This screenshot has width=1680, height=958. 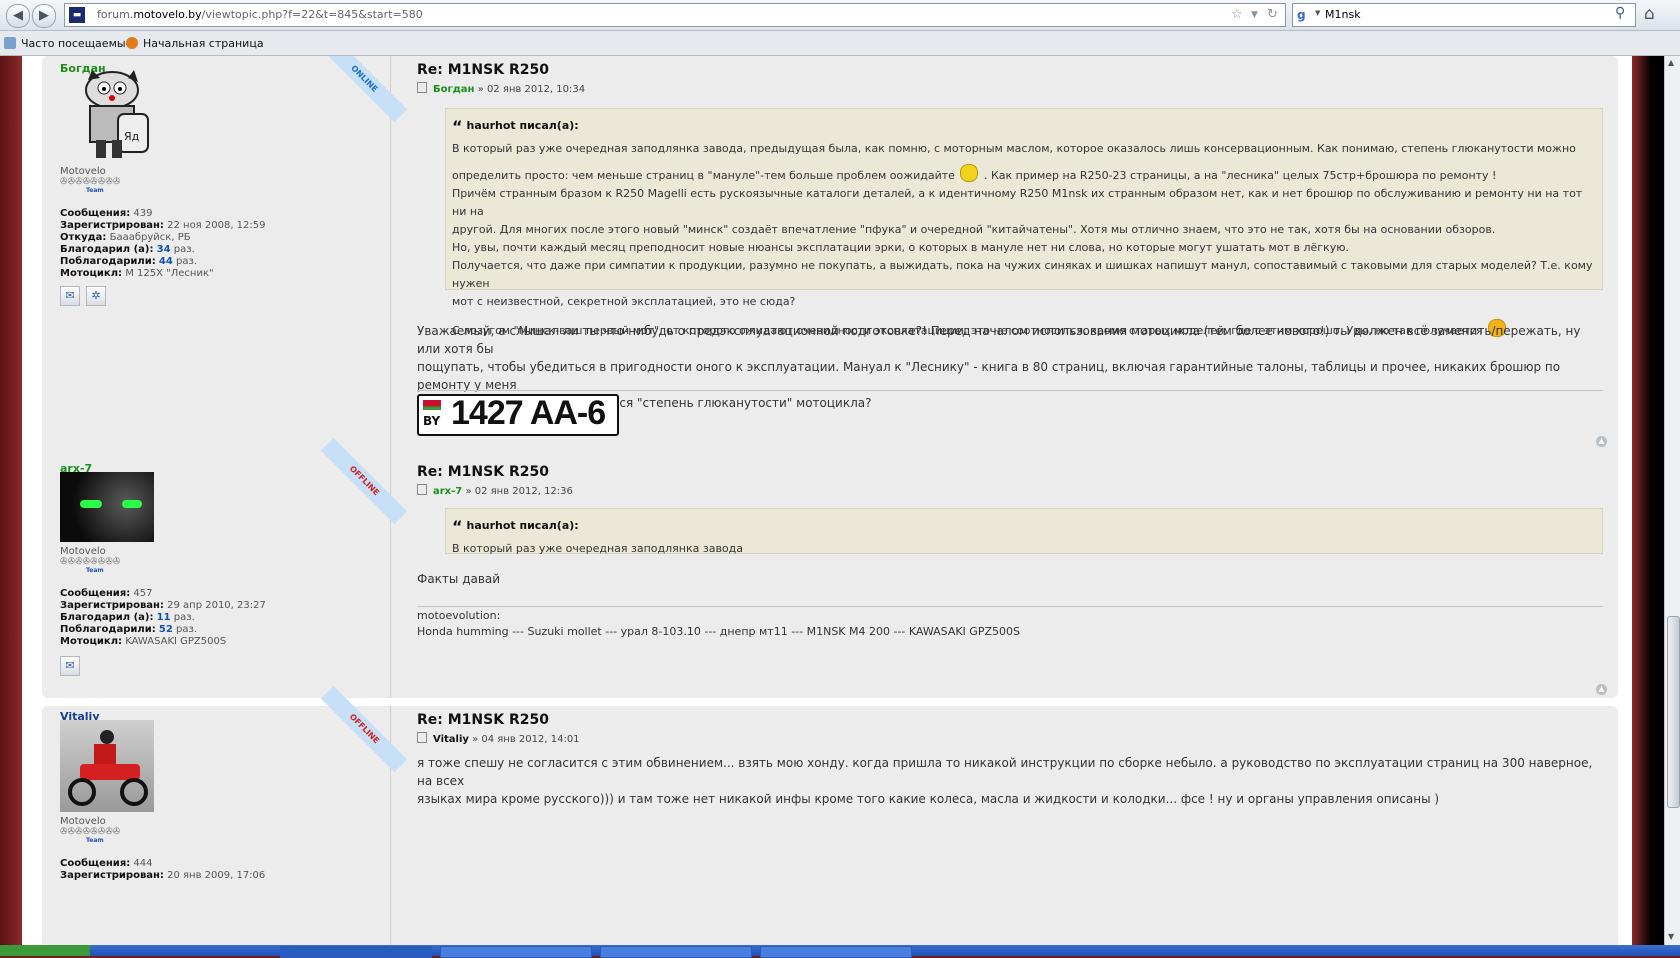 I want to click on search-bar: g ▼ M1nsk ⚲, so click(x=1464, y=15).